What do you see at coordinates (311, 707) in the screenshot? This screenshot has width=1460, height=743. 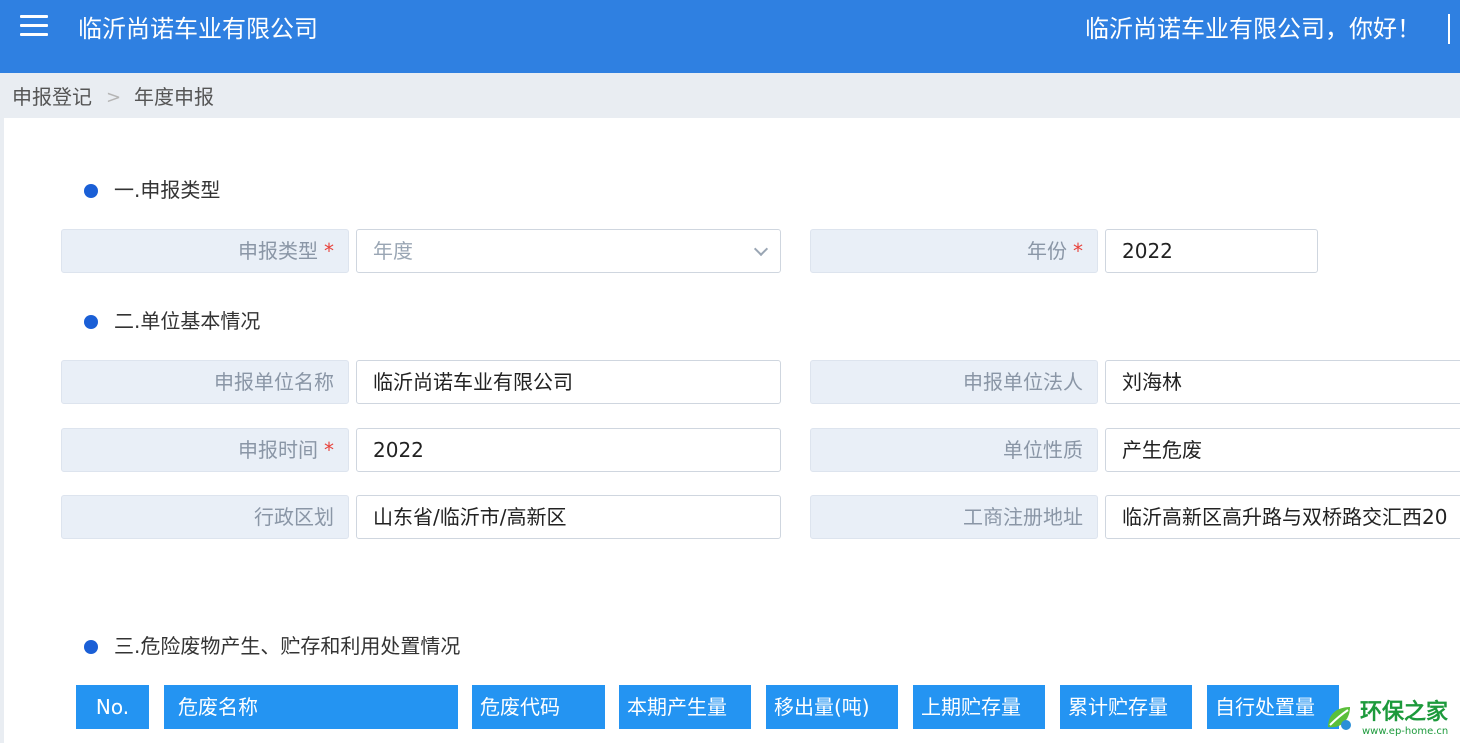 I see `table-header-waste-name: 危废名称` at bounding box center [311, 707].